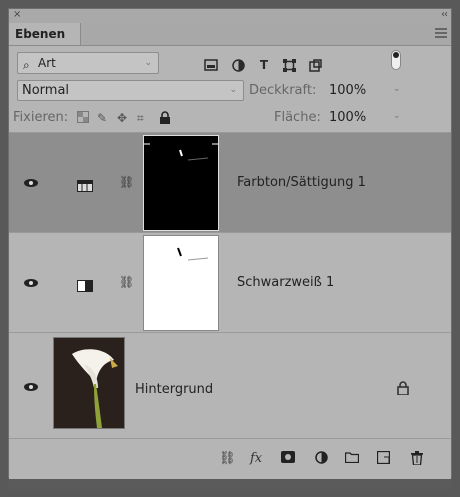 The width and height of the screenshot is (460, 497). What do you see at coordinates (45, 34) in the screenshot?
I see `tab-layers: Ebenen` at bounding box center [45, 34].